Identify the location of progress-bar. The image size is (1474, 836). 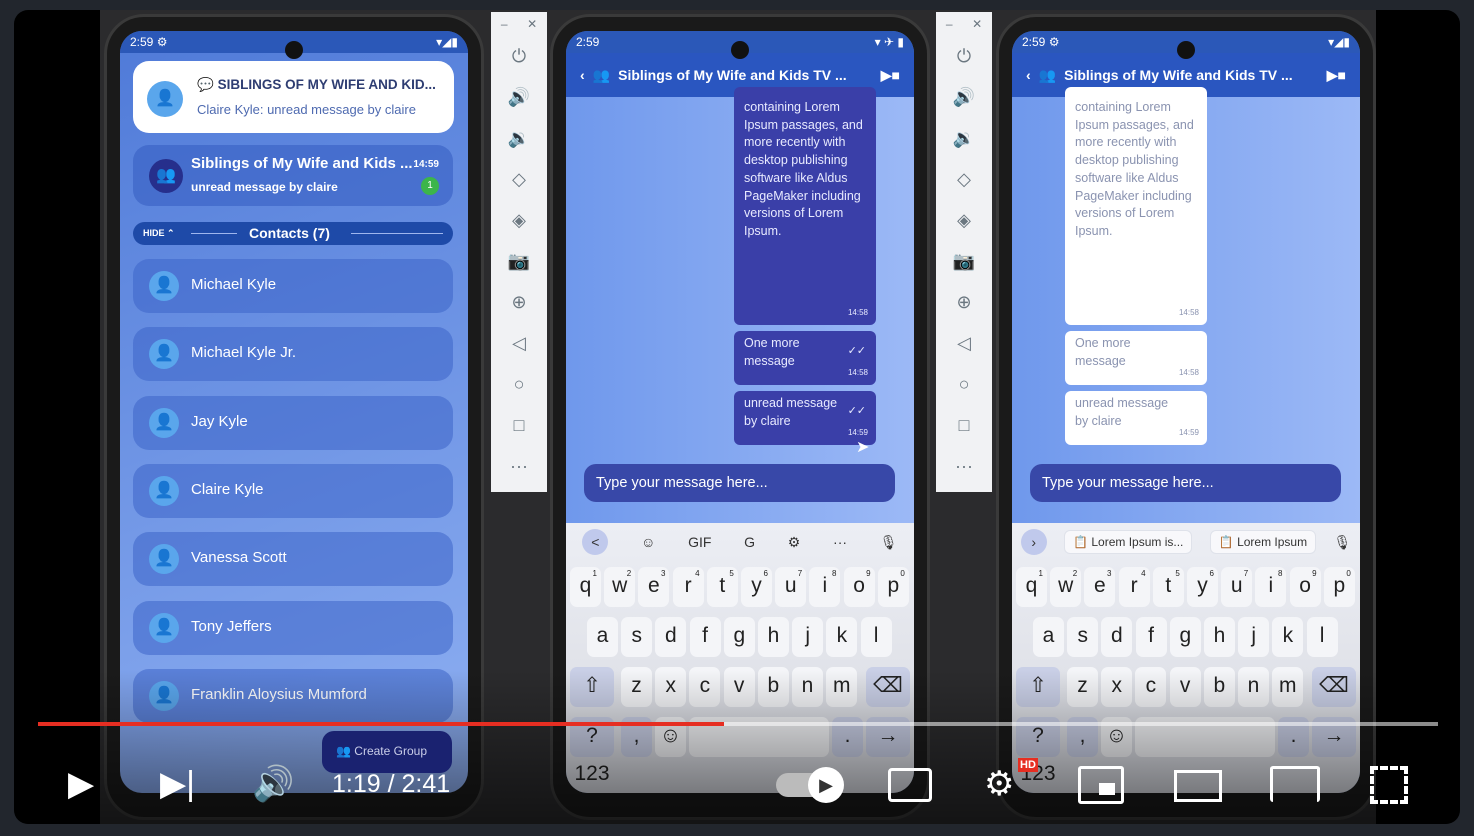
(738, 724).